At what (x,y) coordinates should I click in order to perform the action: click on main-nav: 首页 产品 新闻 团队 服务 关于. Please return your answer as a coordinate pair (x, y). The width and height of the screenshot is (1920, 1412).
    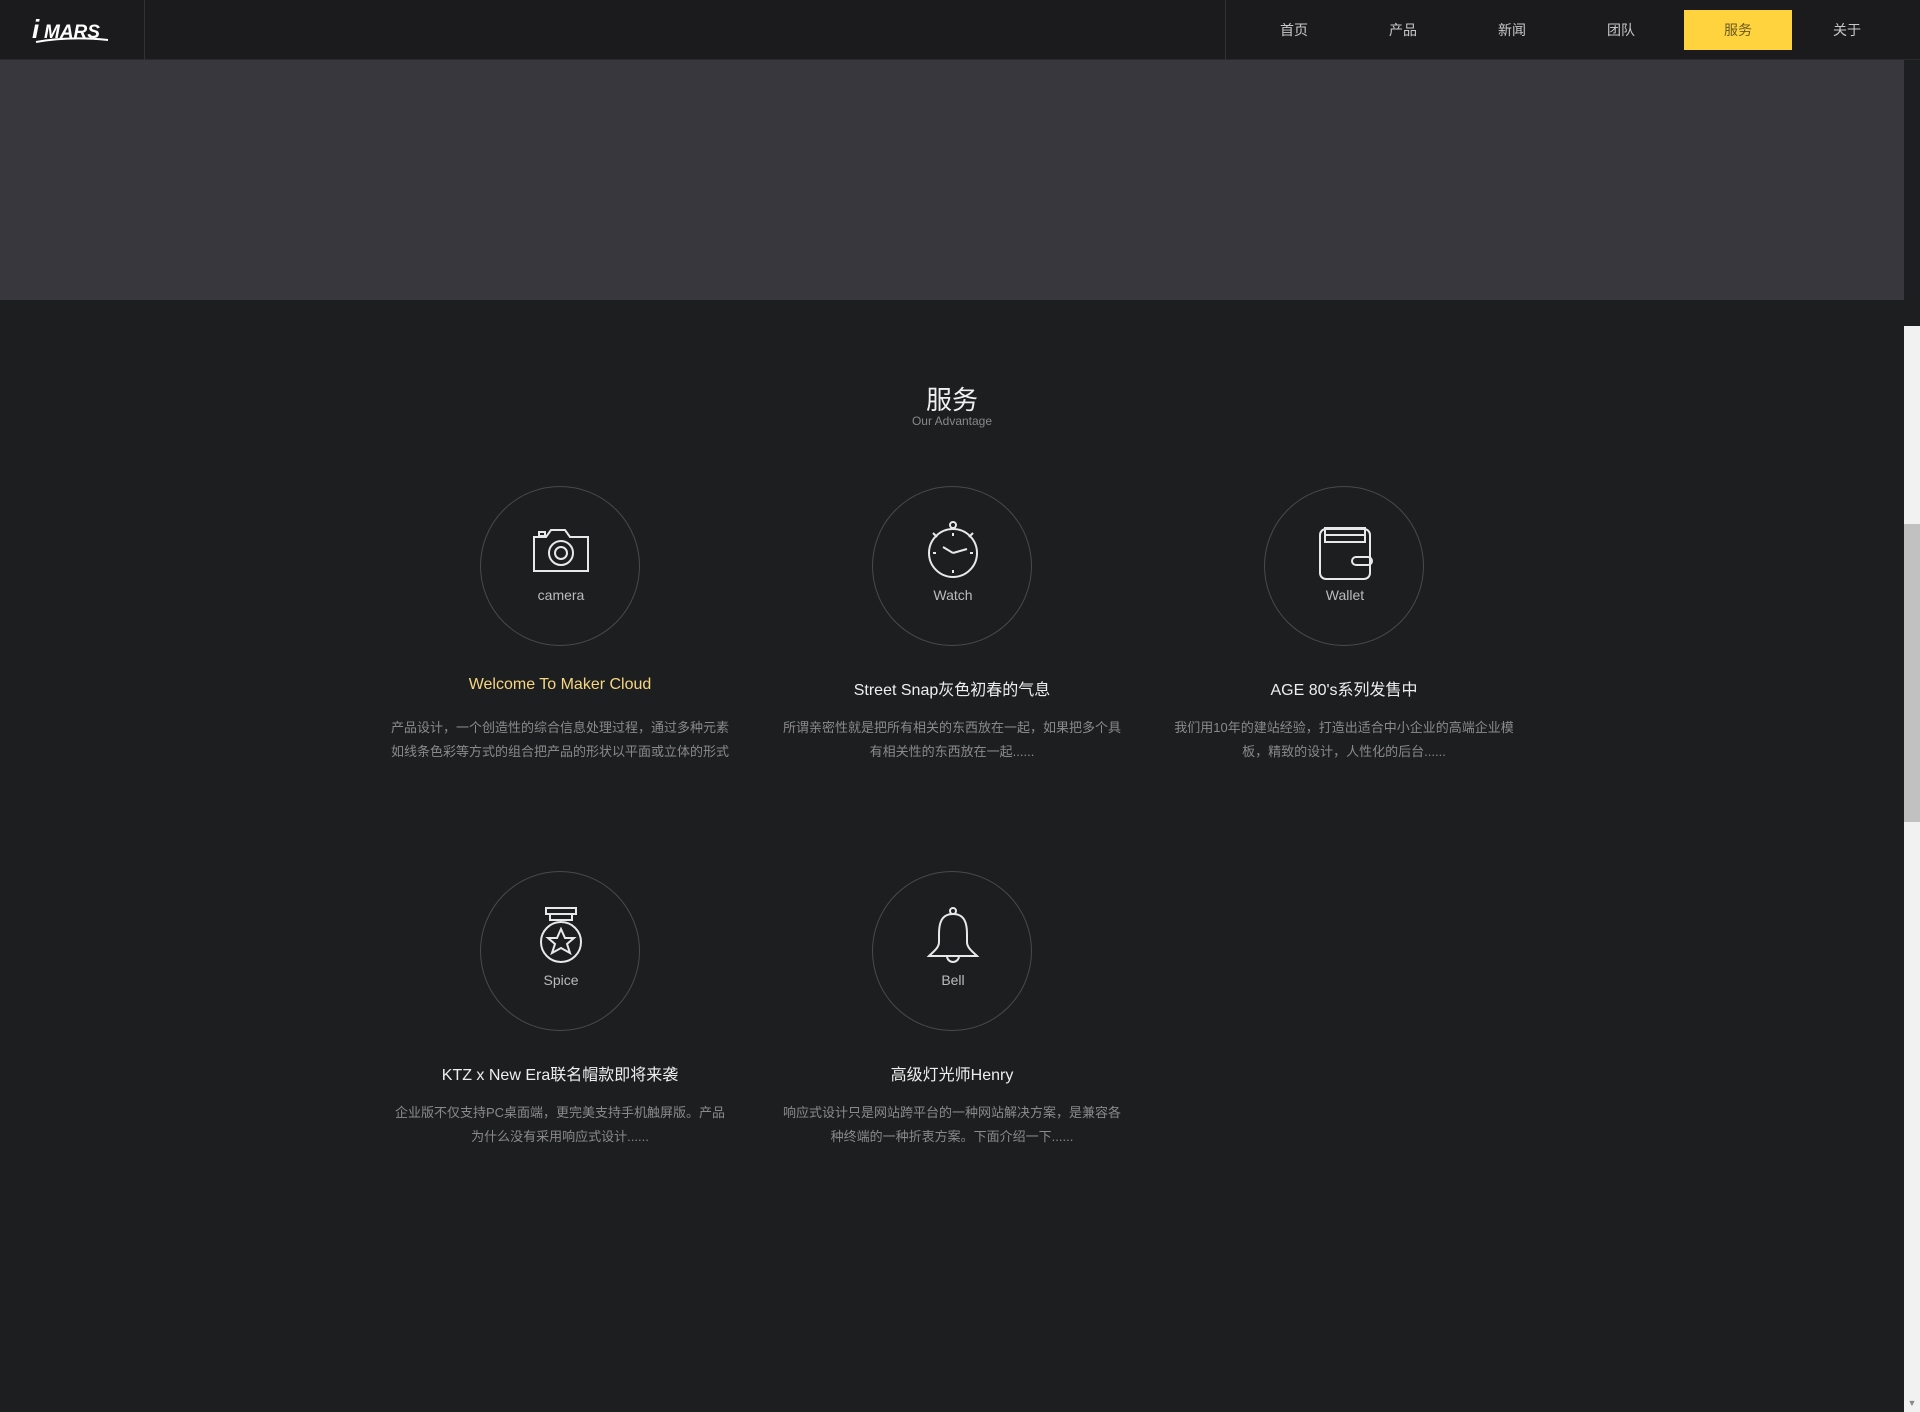
    Looking at the image, I should click on (1572, 30).